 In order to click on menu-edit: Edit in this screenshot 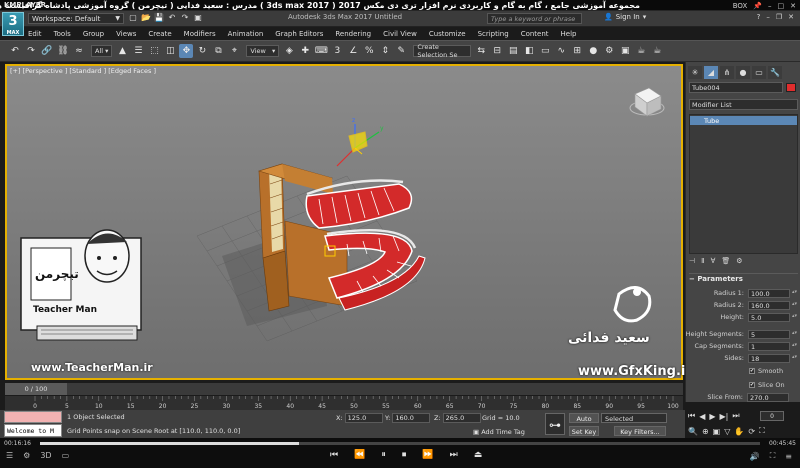, I will do `click(35, 34)`.